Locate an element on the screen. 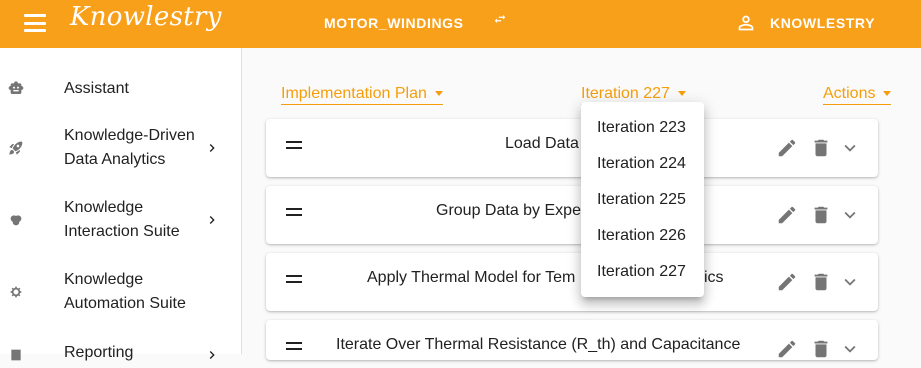 Image resolution: width=921 pixels, height=368 pixels. user-name: KNOWLESTRY is located at coordinates (822, 23).